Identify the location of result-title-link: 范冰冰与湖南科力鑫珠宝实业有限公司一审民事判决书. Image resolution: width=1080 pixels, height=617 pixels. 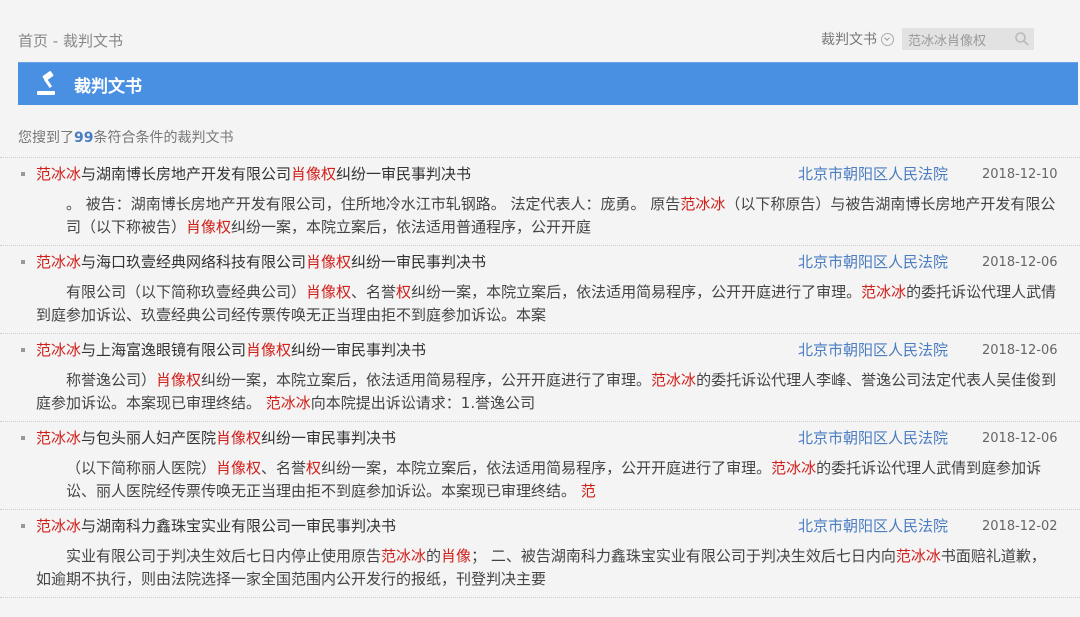
(216, 526).